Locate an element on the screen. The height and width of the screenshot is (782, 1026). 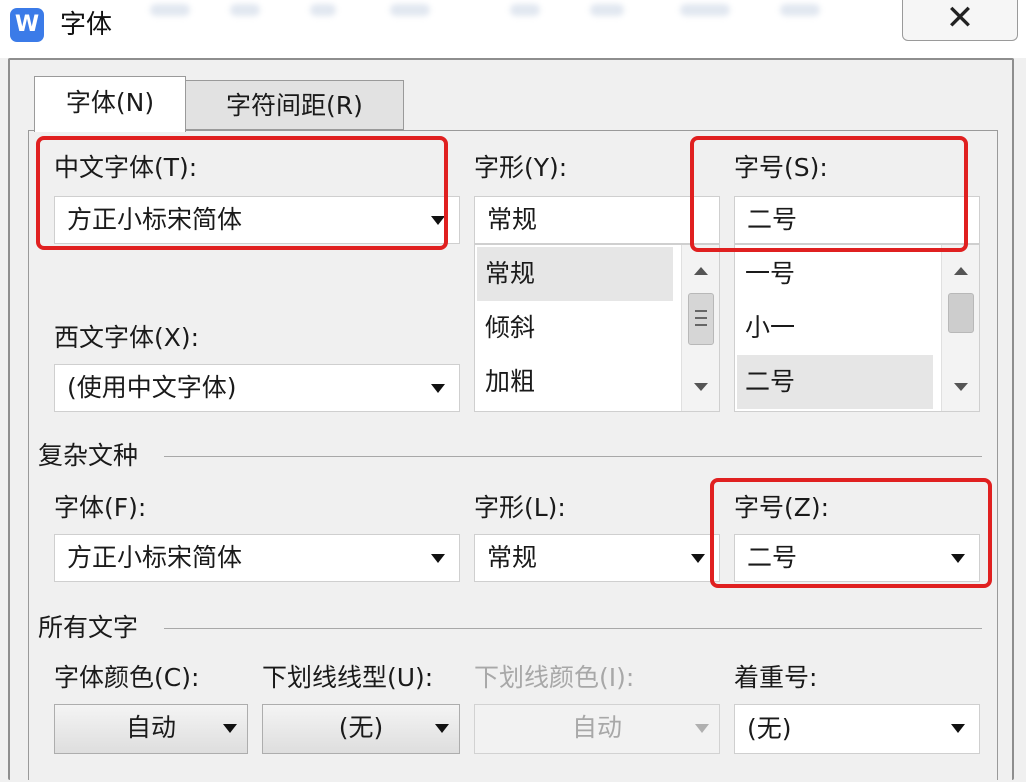
list-item: 倾斜 is located at coordinates (575, 328).